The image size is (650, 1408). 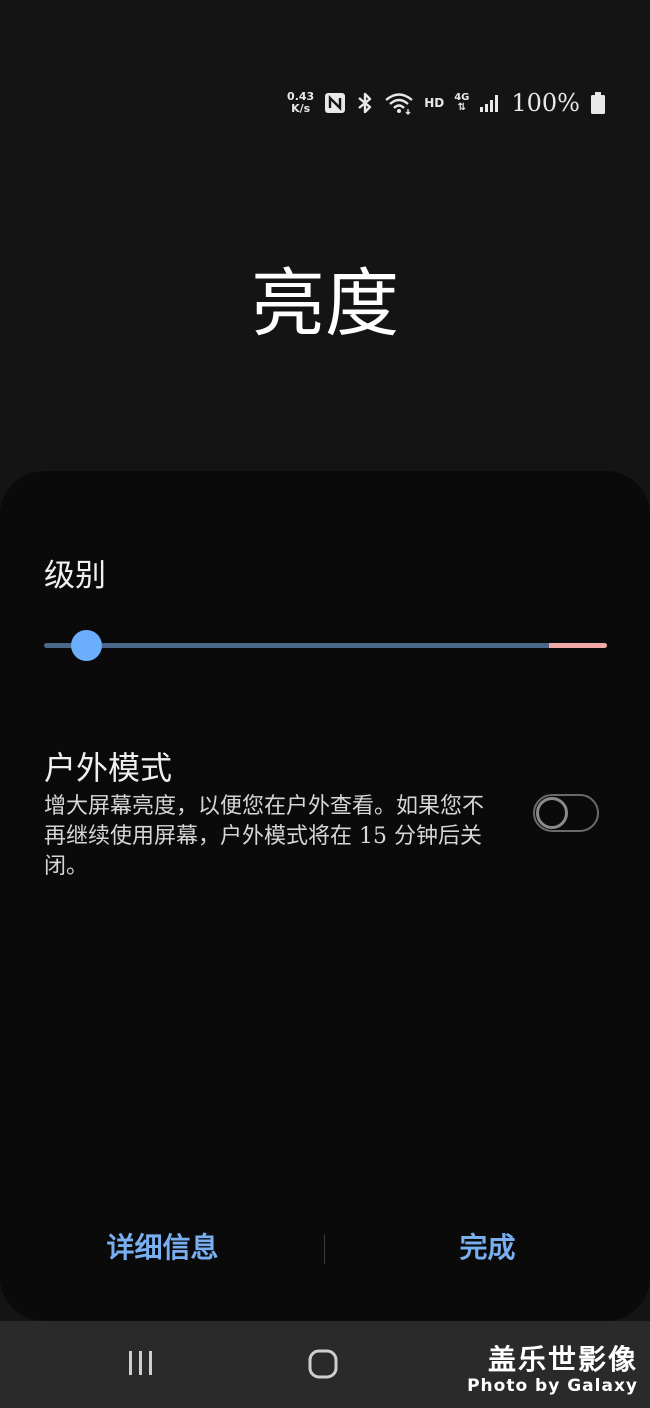 What do you see at coordinates (162, 1248) in the screenshot?
I see `details-button: 详细信息` at bounding box center [162, 1248].